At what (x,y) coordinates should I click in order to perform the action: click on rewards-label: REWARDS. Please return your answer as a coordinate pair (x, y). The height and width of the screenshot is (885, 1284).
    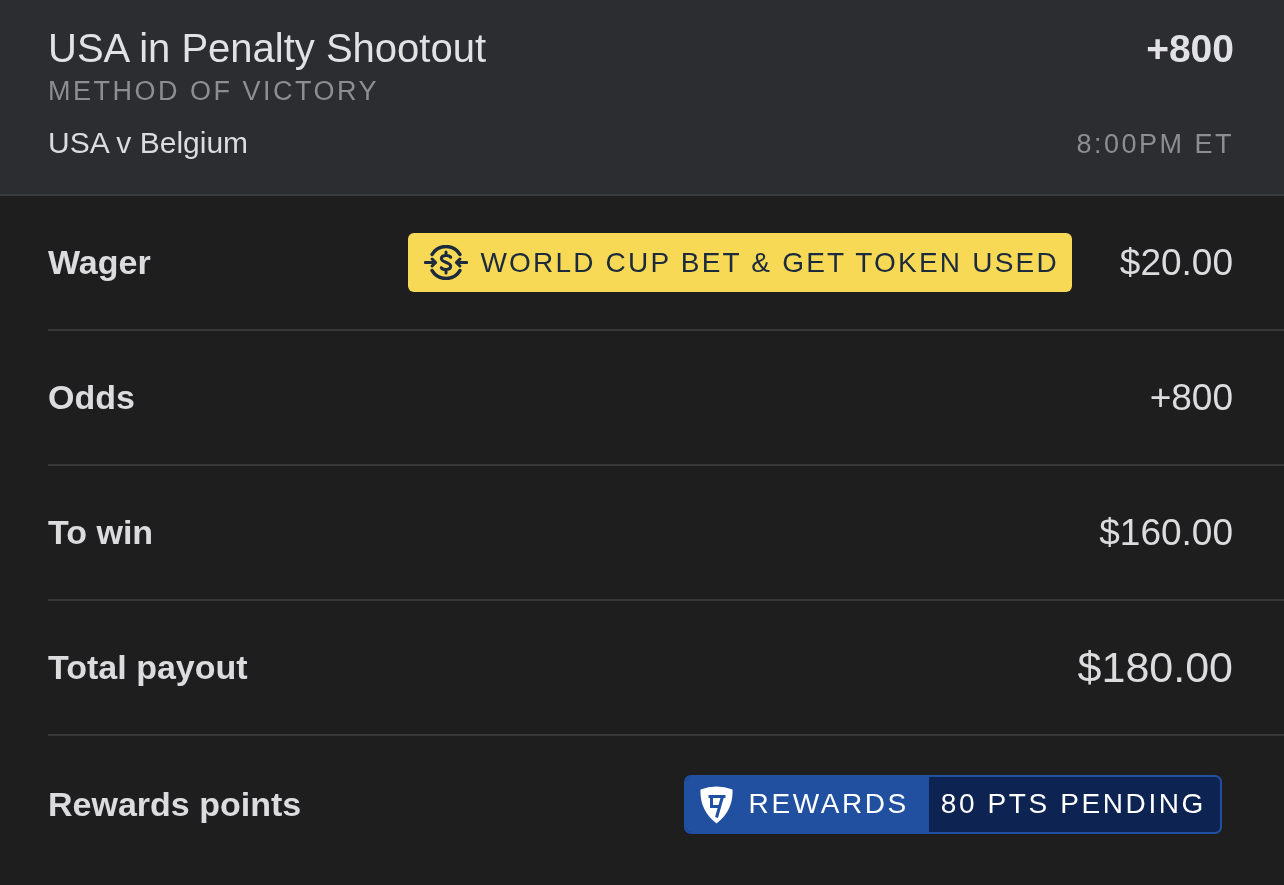
    Looking at the image, I should click on (828, 804).